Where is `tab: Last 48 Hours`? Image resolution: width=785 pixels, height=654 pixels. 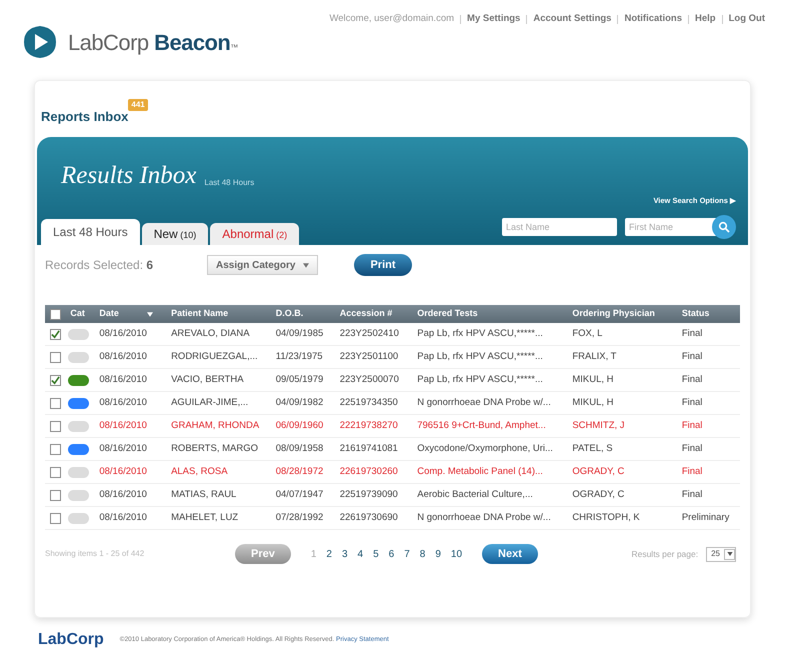 tab: Last 48 Hours is located at coordinates (90, 232).